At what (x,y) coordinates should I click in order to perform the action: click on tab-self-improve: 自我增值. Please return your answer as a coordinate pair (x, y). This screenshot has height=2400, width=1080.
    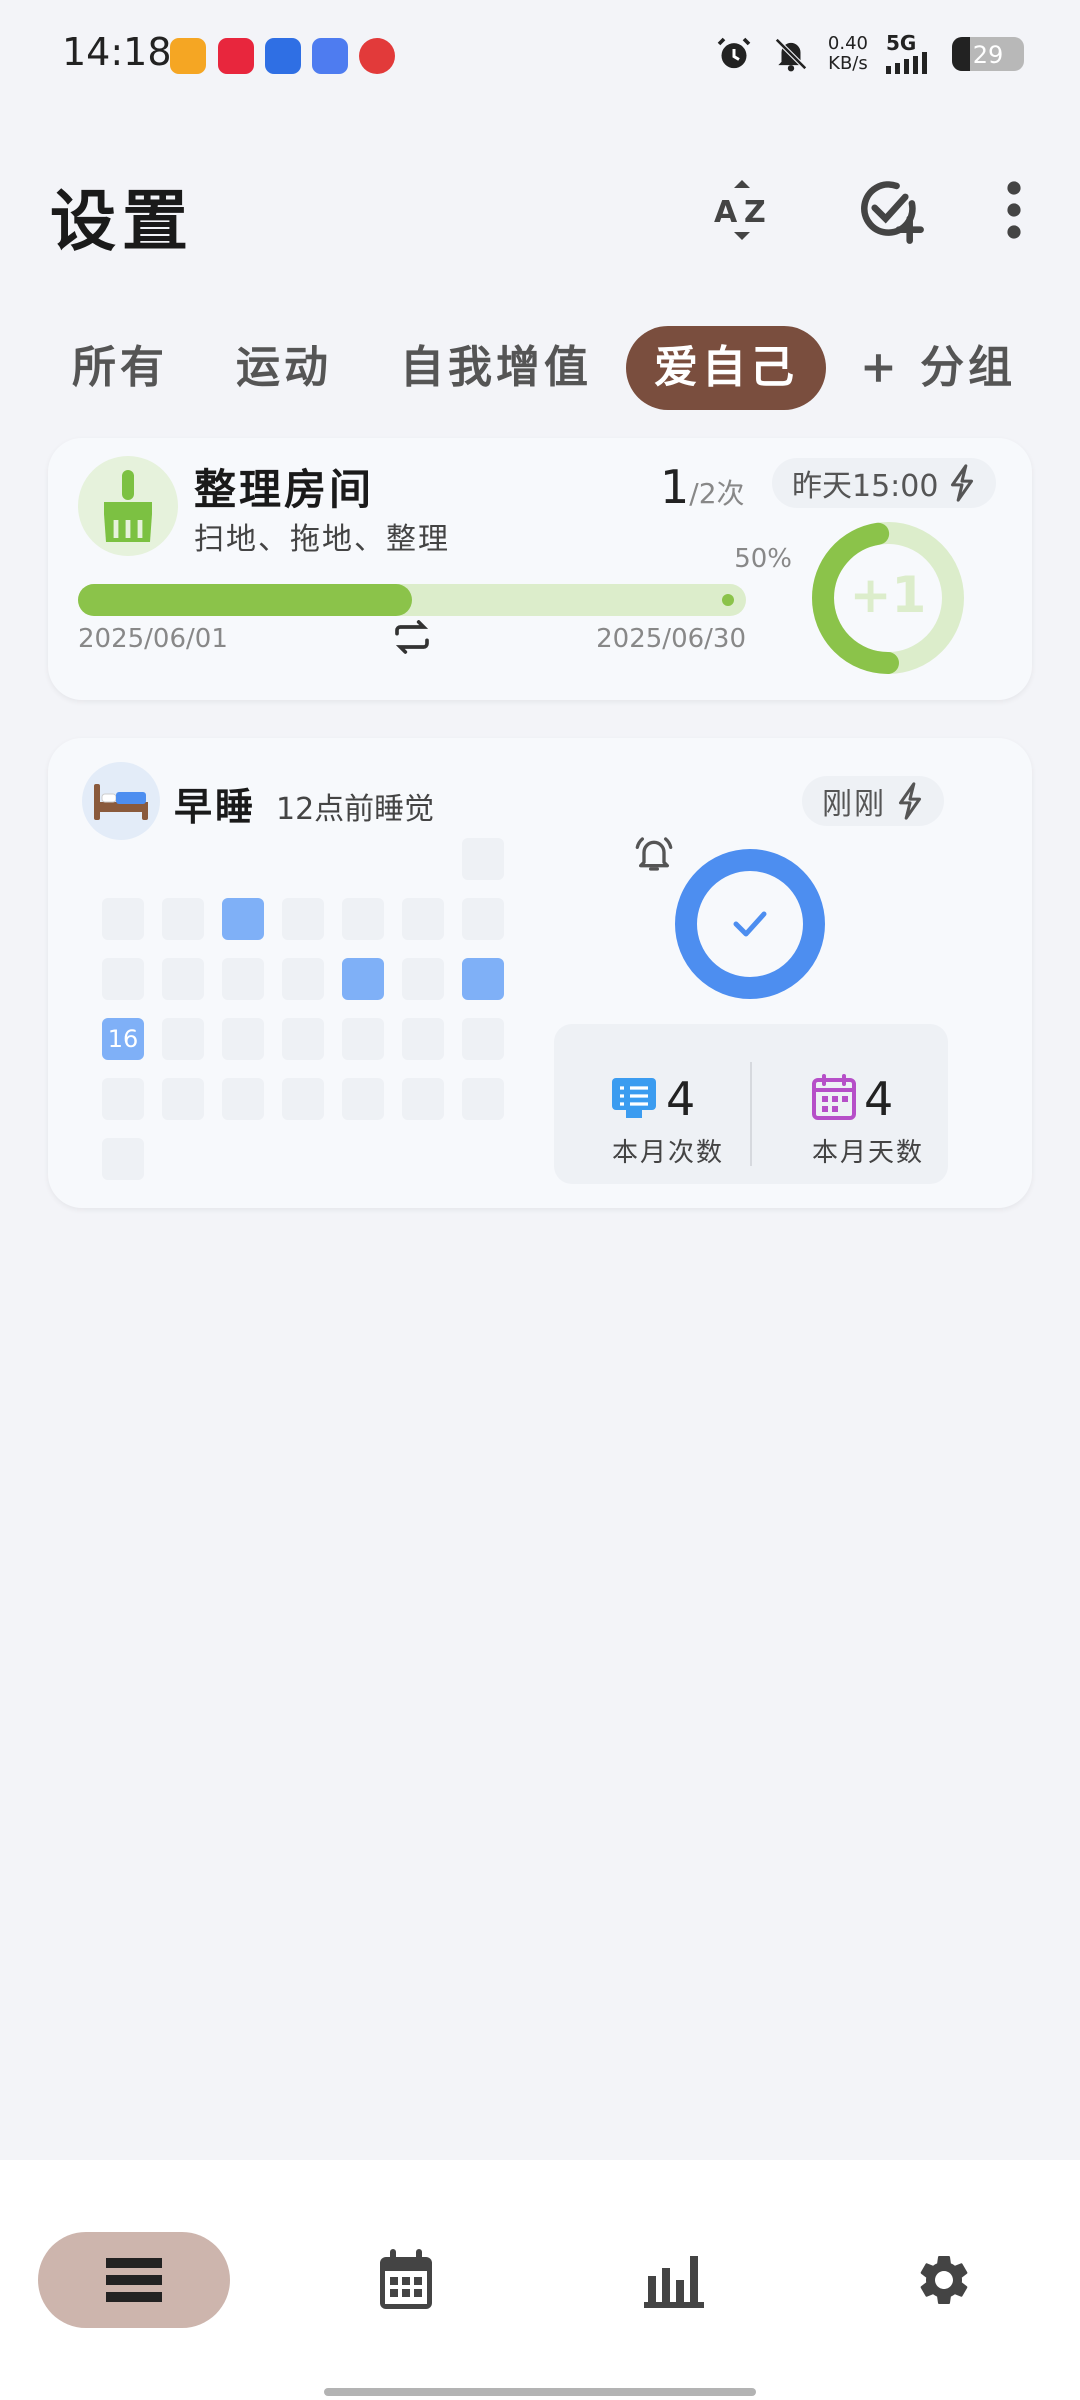
    Looking at the image, I should click on (496, 368).